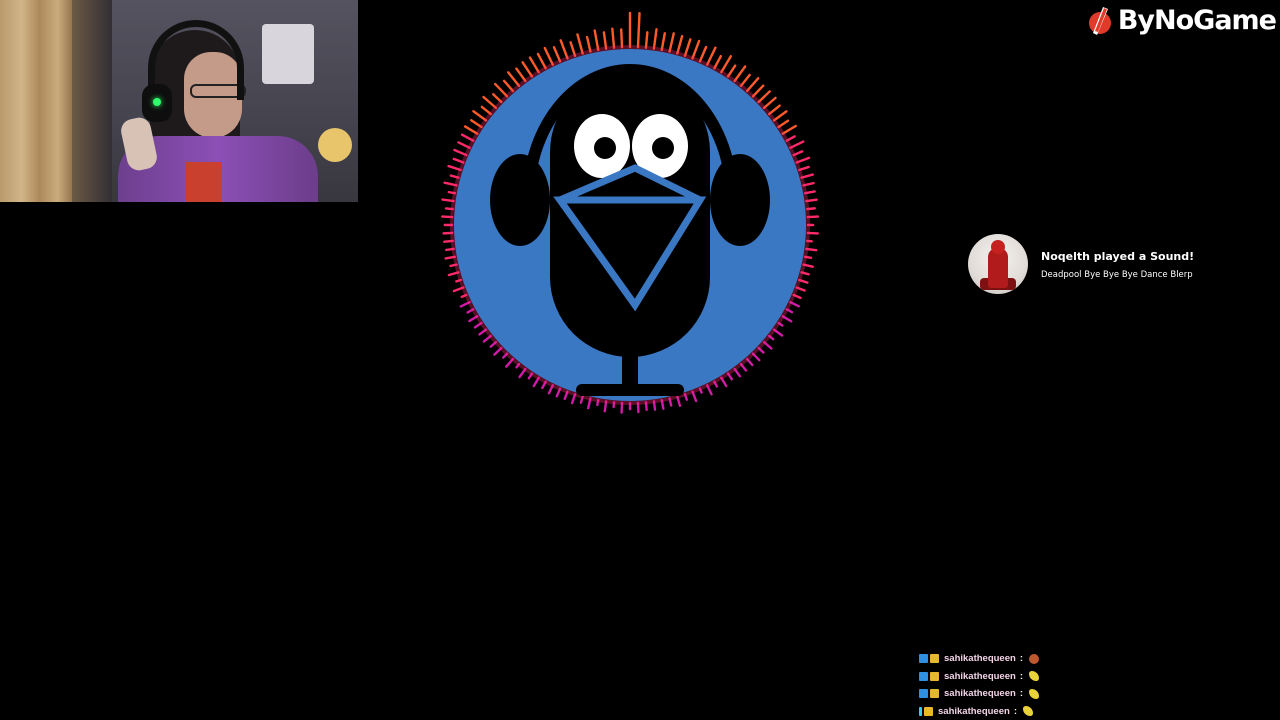 The height and width of the screenshot is (720, 1280). What do you see at coordinates (520, 200) in the screenshot?
I see `left-earcup-icon` at bounding box center [520, 200].